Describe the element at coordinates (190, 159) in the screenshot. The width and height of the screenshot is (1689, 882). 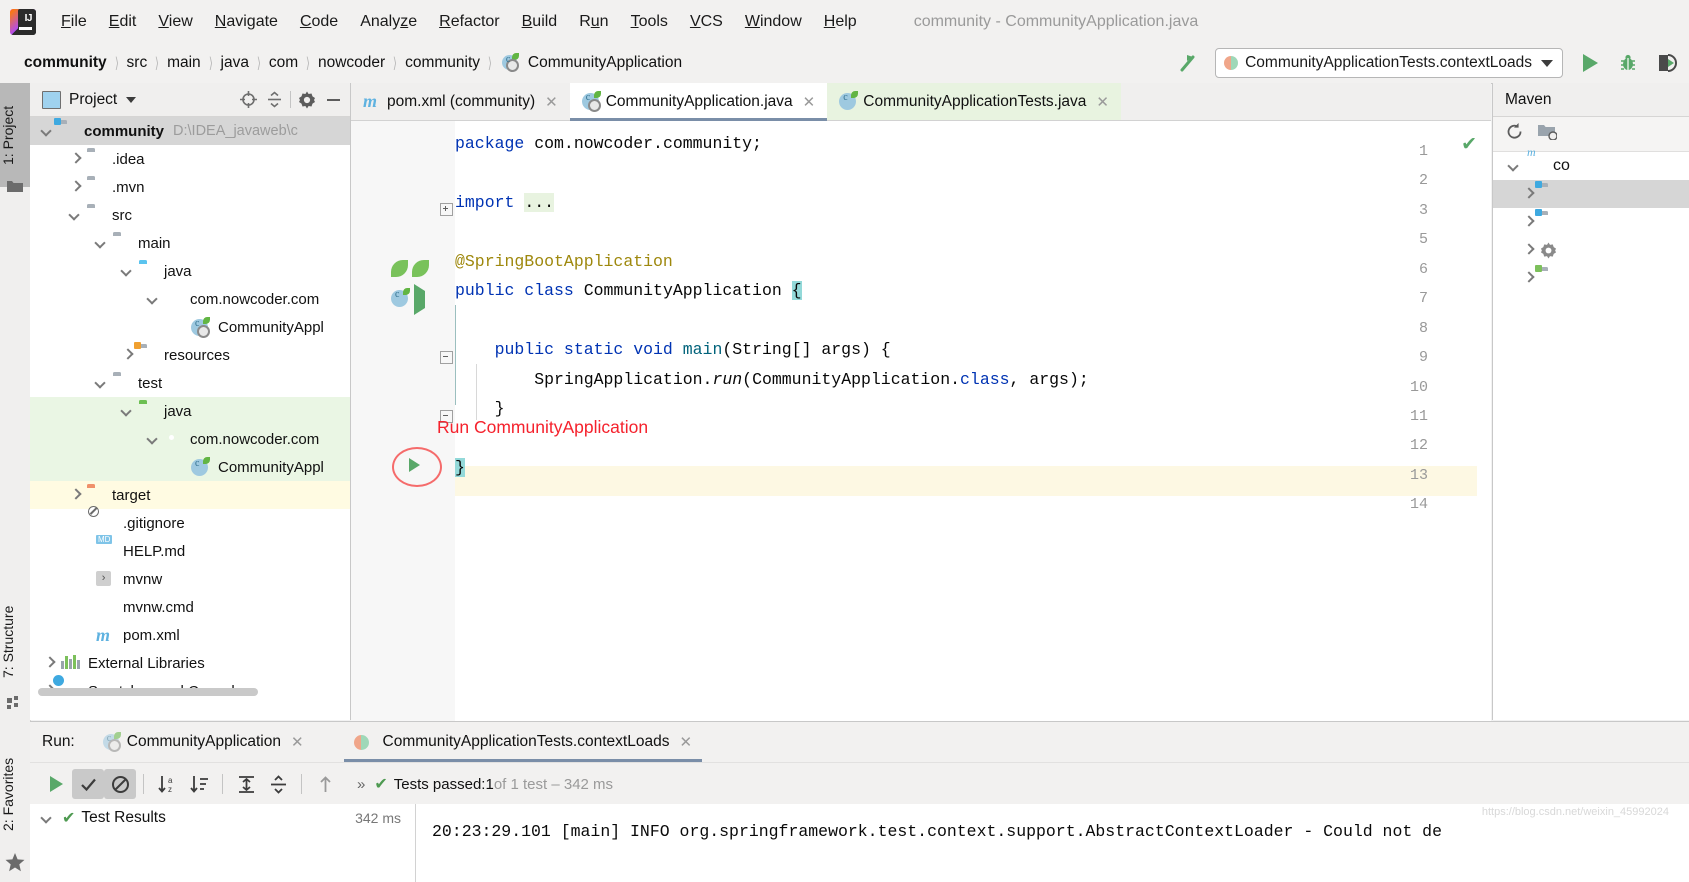
I see `tree-row-idea: .idea` at that location.